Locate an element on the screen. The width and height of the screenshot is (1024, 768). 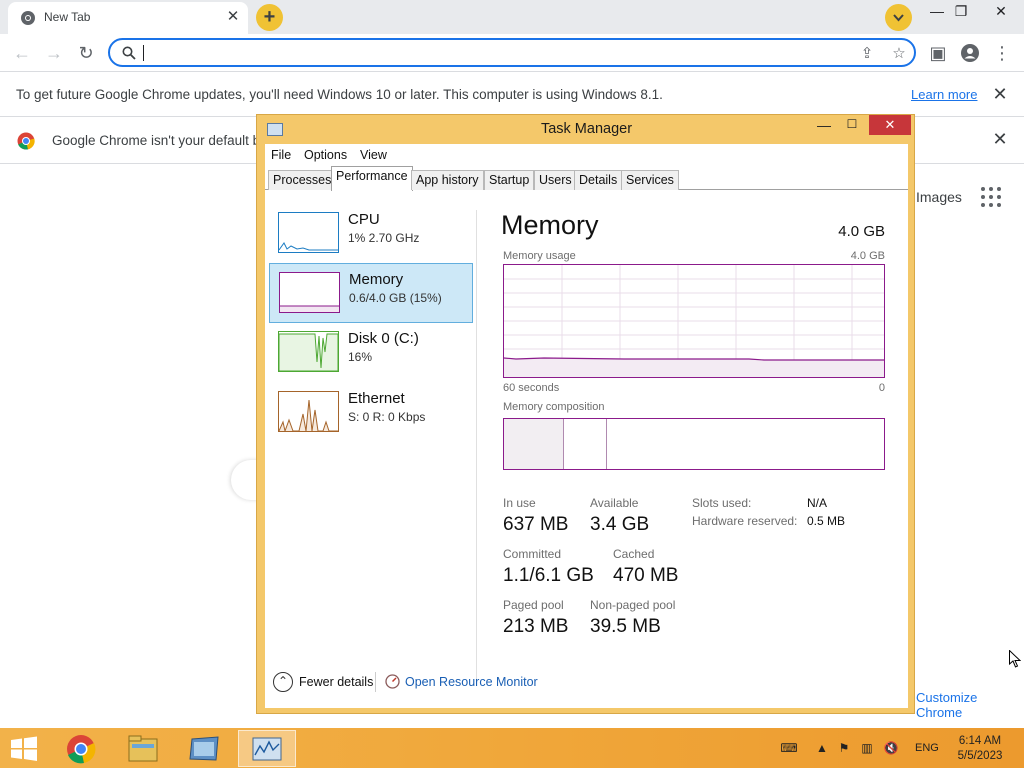
sidebar-item-cpu: CPU 1% 2.70 GHz is located at coordinates (371, 234).